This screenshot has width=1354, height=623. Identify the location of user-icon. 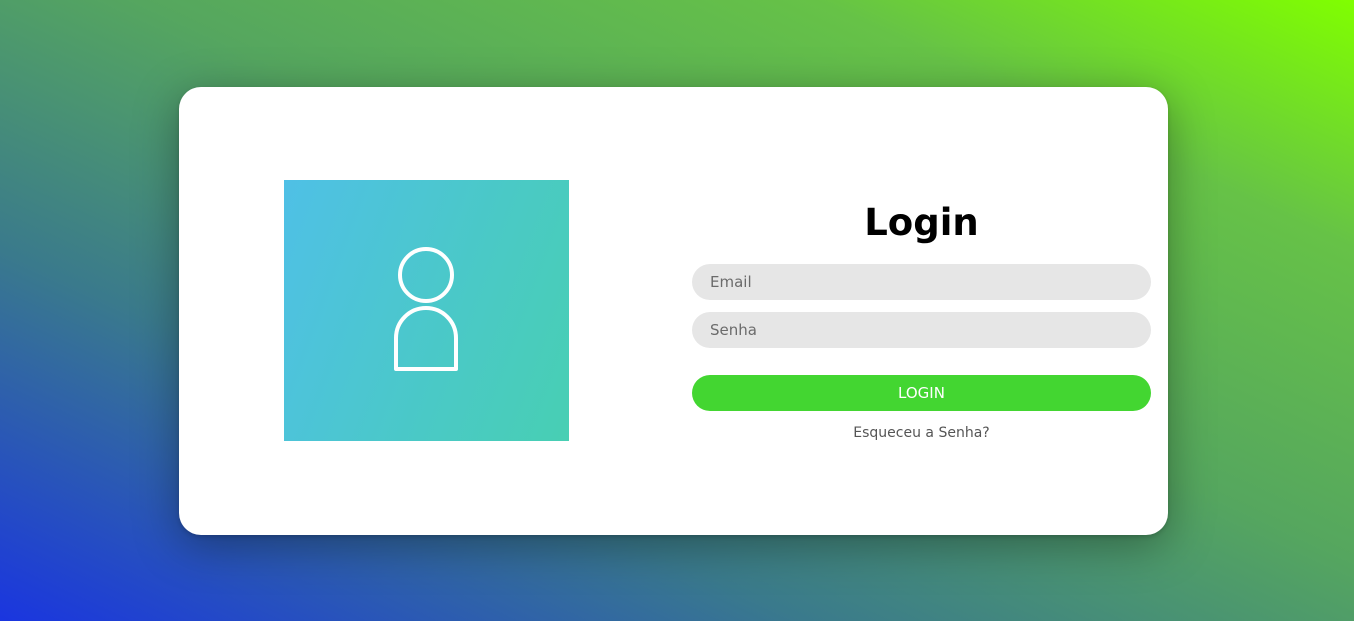
(426, 309).